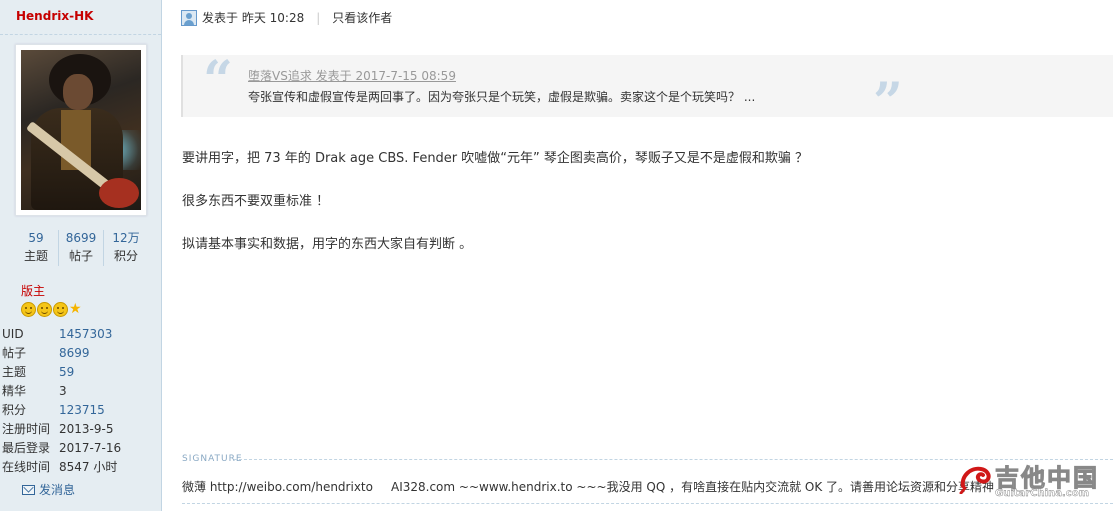  Describe the element at coordinates (189, 17) in the screenshot. I see `online-status-icon` at that location.